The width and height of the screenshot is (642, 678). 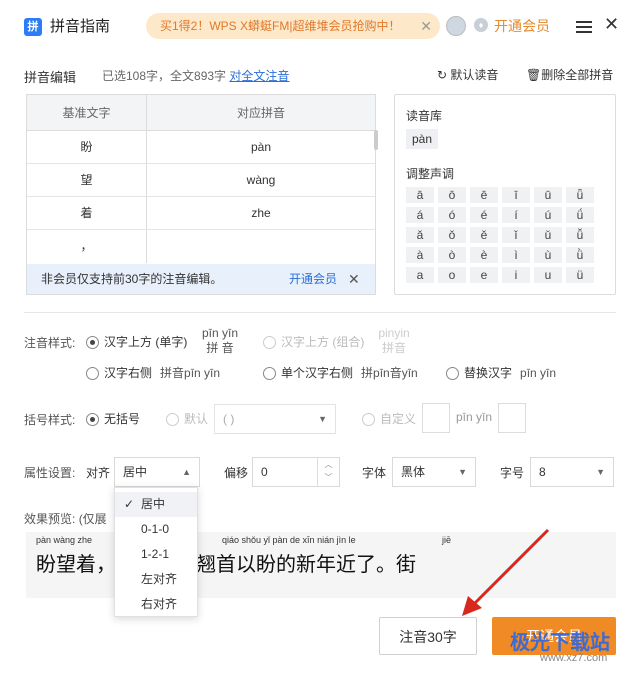 I want to click on tone-button: ō, so click(x=452, y=195).